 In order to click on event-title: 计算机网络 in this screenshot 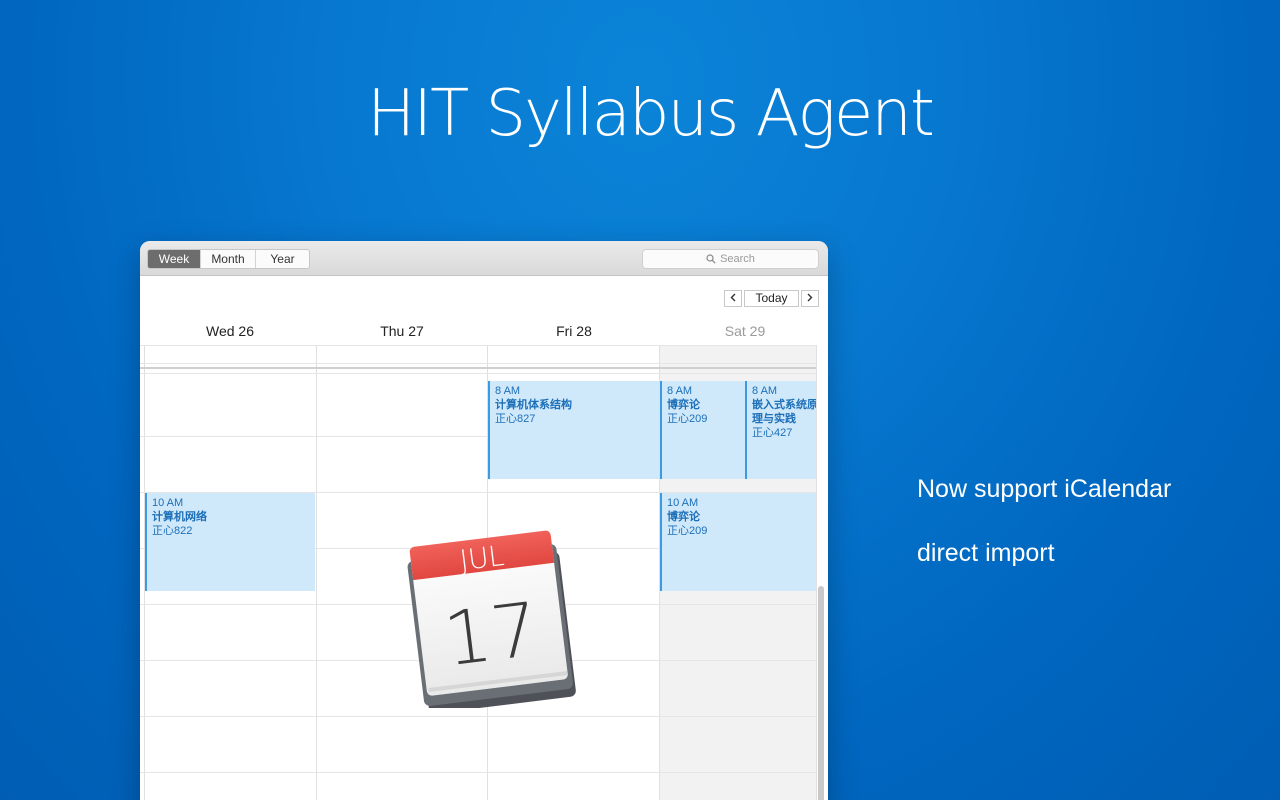, I will do `click(179, 517)`.